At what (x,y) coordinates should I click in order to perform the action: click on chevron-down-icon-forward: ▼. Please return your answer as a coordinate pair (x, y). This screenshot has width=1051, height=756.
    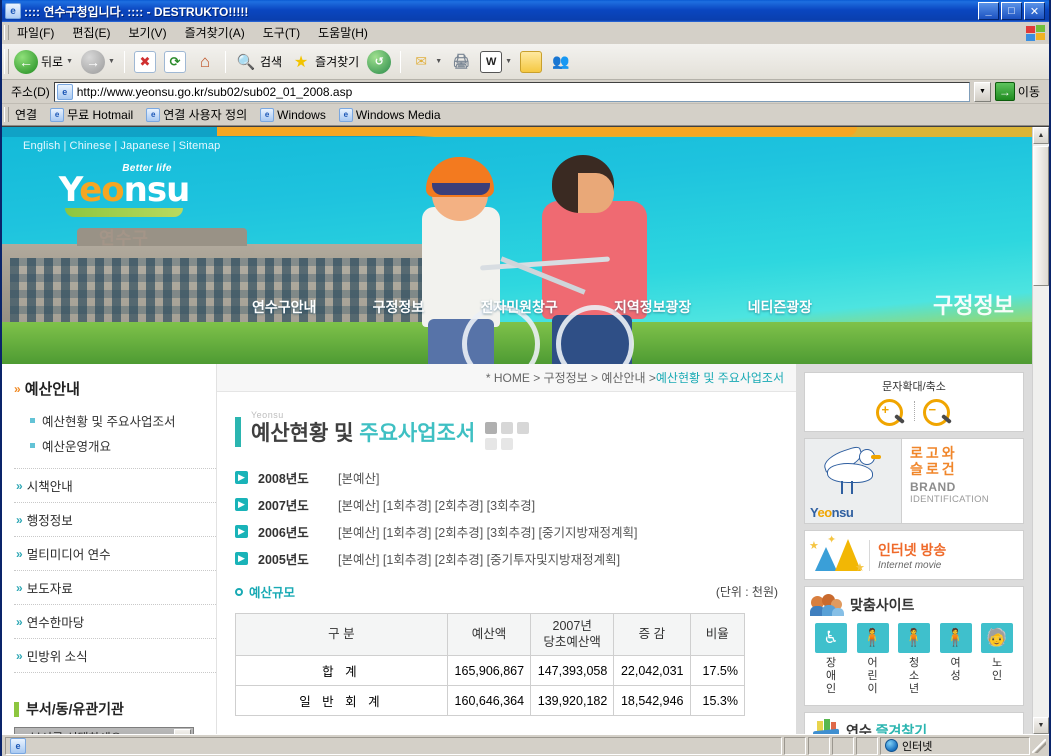
    Looking at the image, I should click on (111, 61).